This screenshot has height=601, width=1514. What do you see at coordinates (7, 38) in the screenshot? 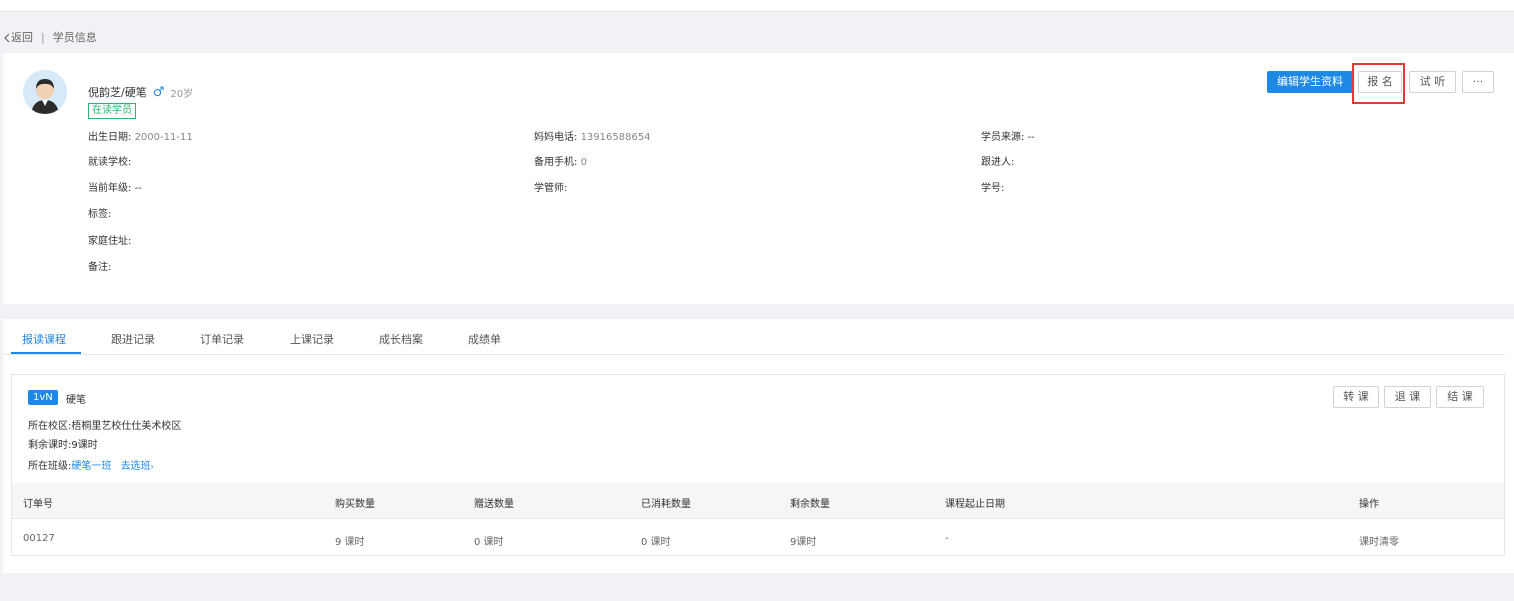
I see `chevron-left-icon` at bounding box center [7, 38].